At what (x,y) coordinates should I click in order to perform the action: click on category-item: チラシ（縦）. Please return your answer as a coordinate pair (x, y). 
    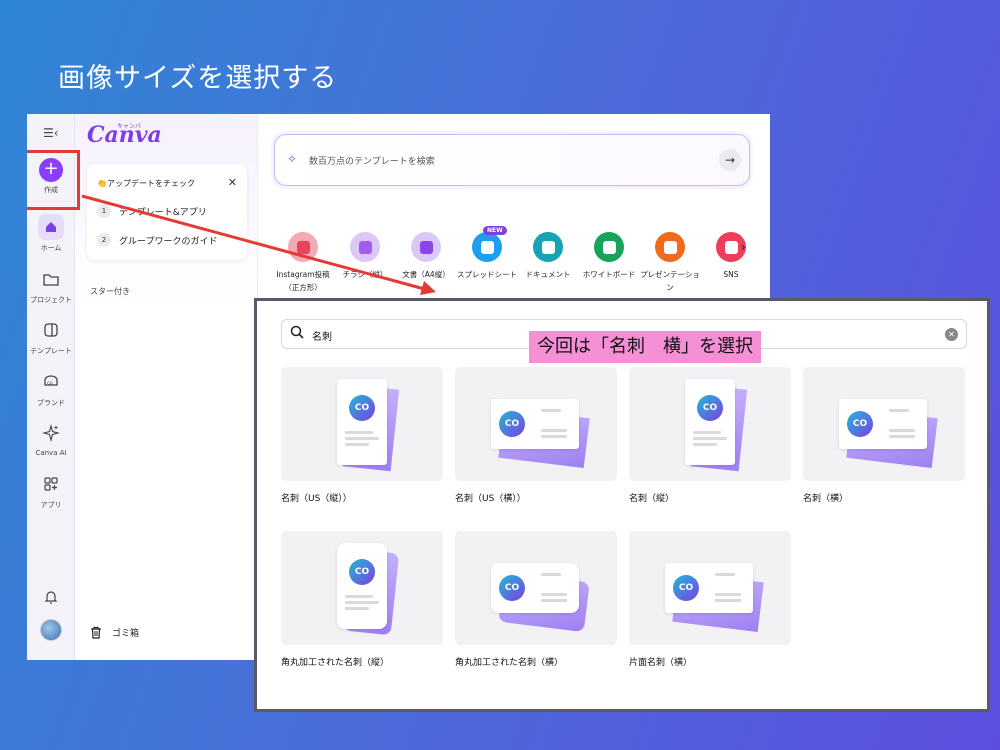
    Looking at the image, I should click on (365, 256).